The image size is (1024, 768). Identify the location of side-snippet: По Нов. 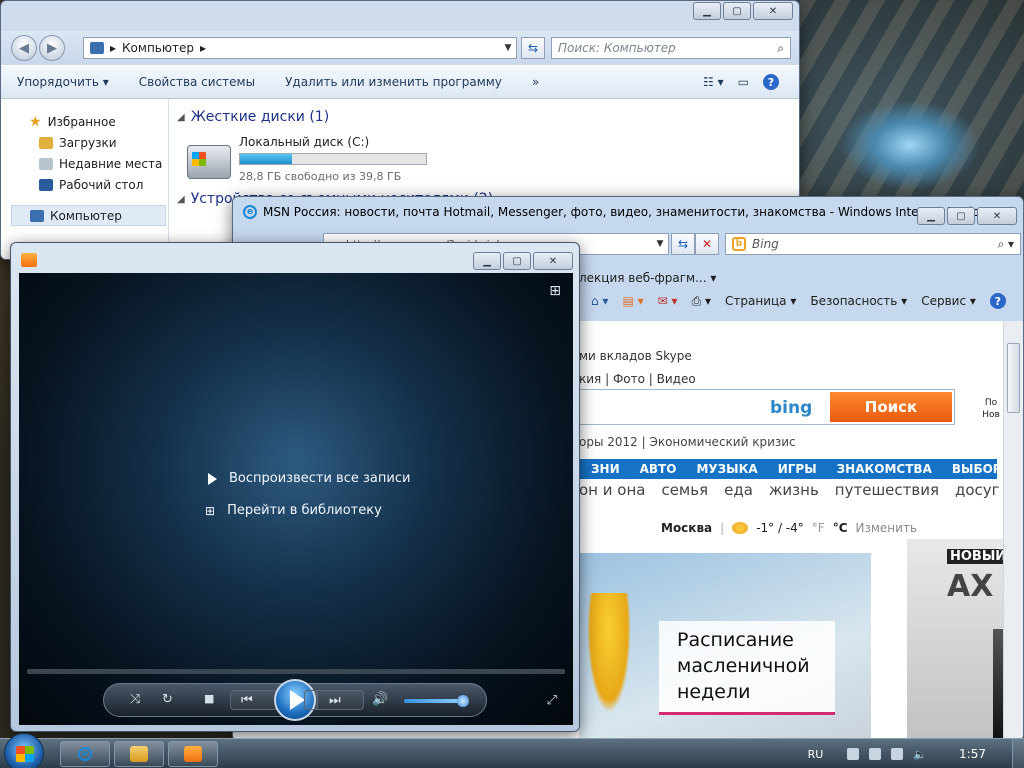
(991, 409).